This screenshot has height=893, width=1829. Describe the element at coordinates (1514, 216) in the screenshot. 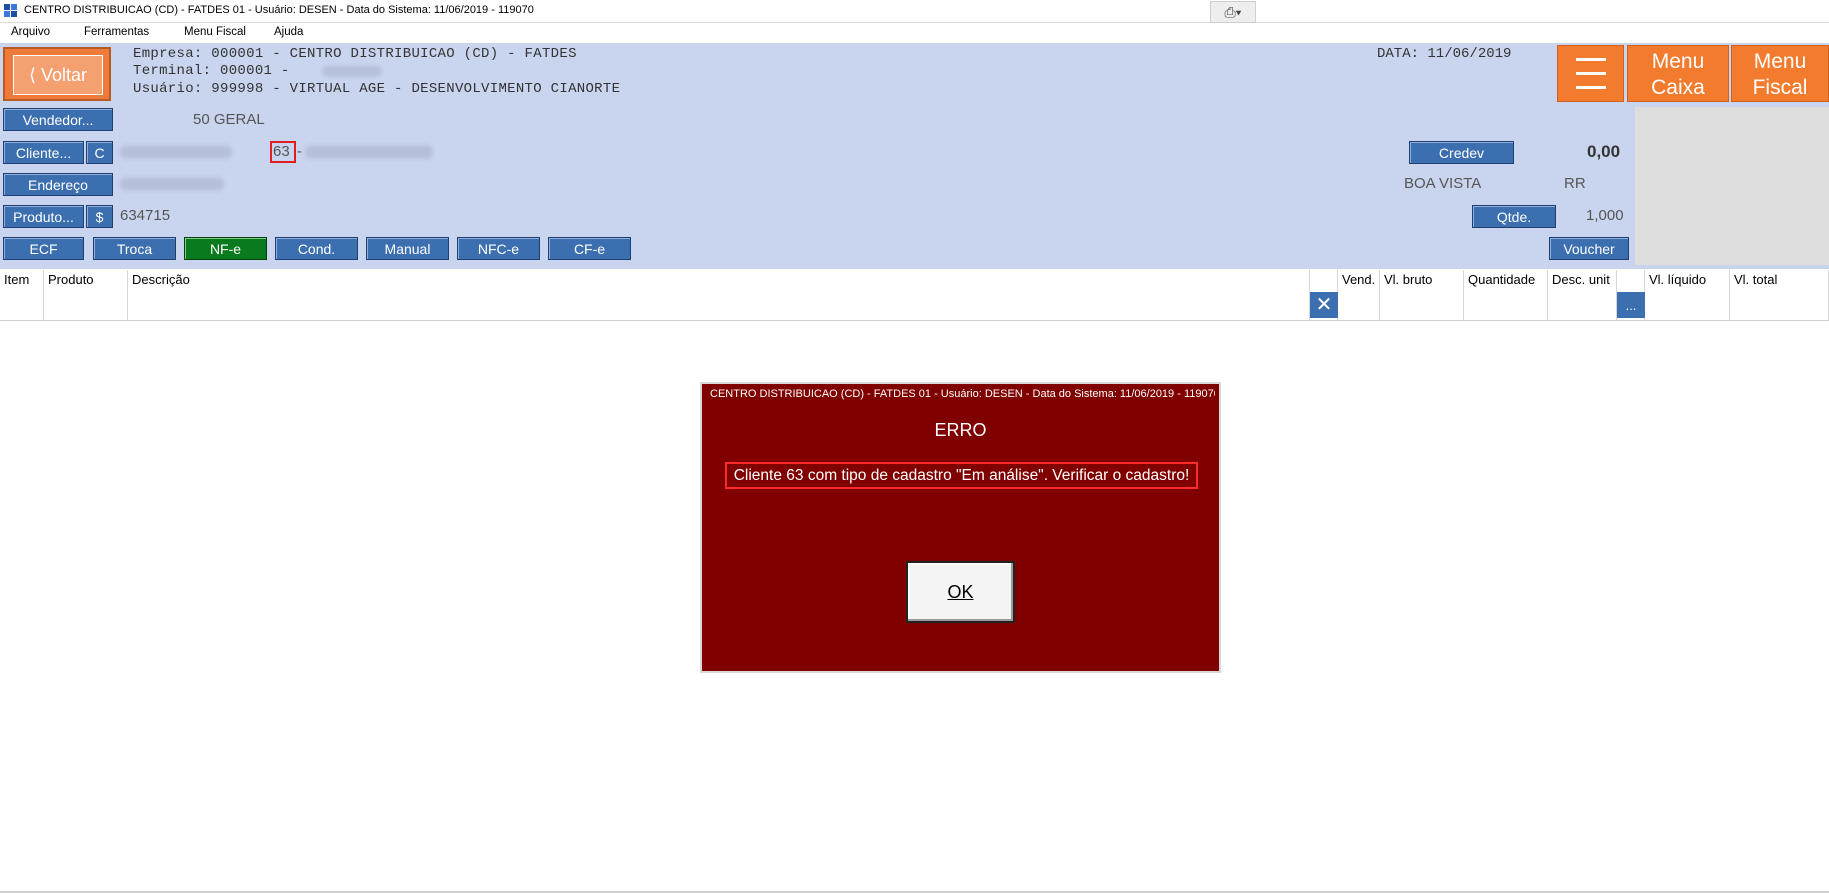

I see `qtde-button: Qtde.` at that location.